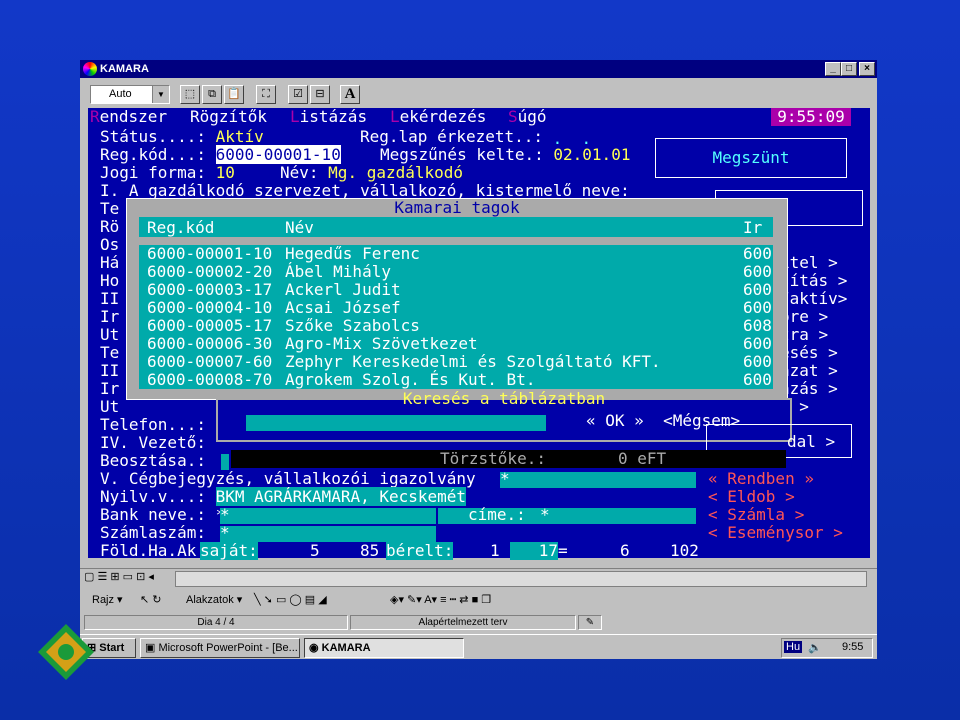  Describe the element at coordinates (328, 117) in the screenshot. I see `menu-listazas: Listázás` at that location.